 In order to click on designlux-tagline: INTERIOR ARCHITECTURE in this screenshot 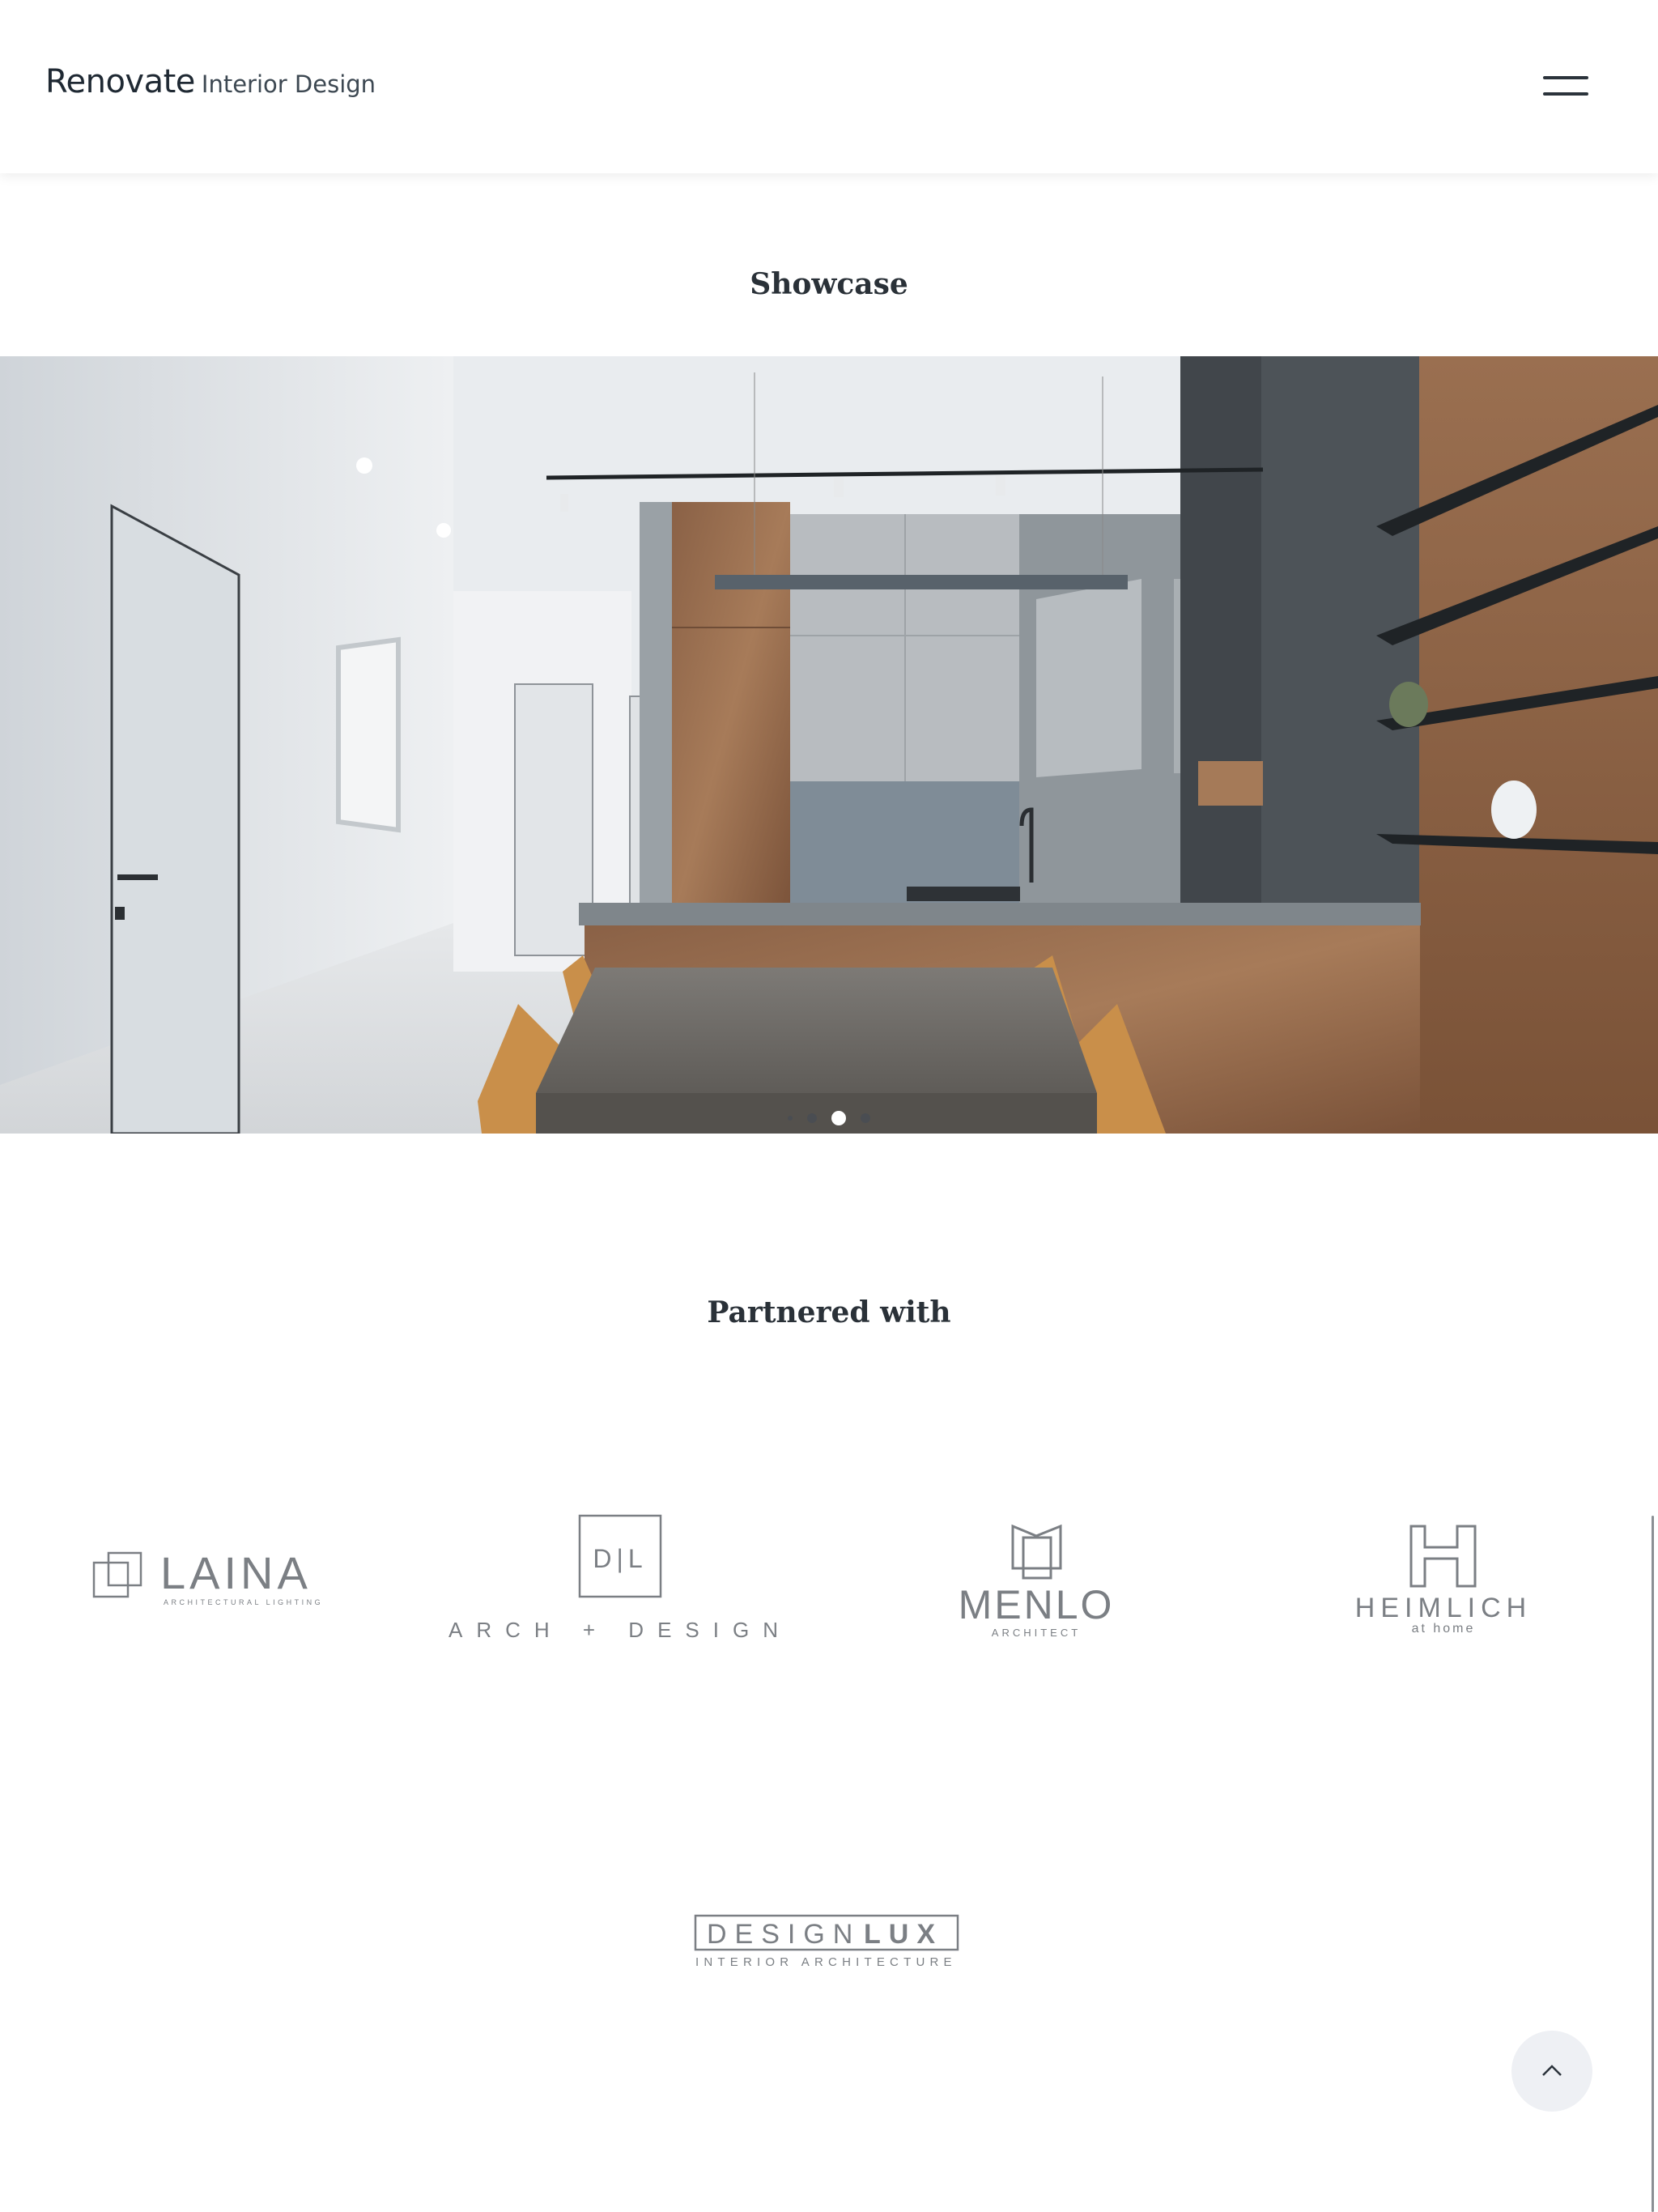, I will do `click(826, 1962)`.